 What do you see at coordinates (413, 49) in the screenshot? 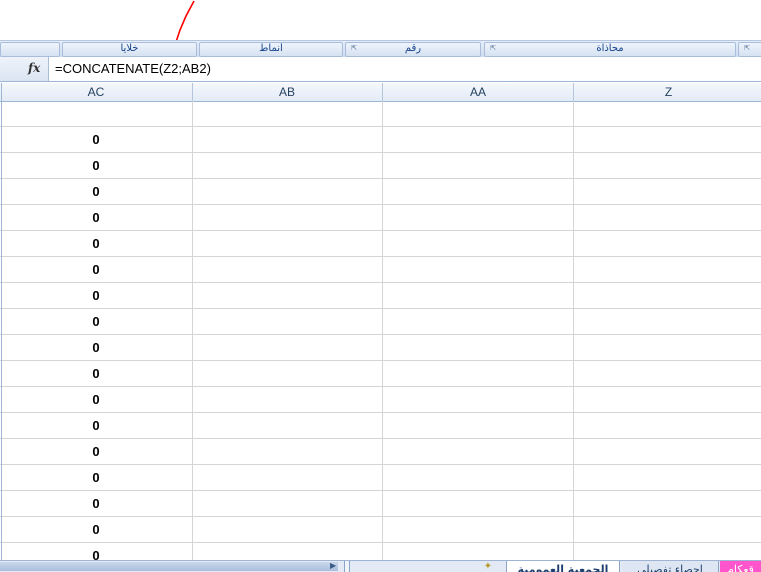
I see `ribbon-group-number: ⇱ رقم` at bounding box center [413, 49].